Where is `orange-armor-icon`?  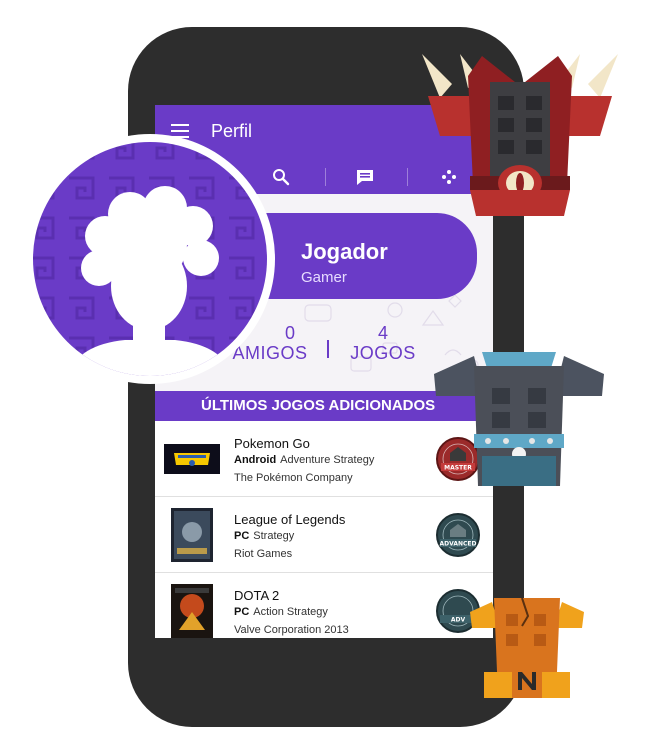 orange-armor-icon is located at coordinates (527, 647).